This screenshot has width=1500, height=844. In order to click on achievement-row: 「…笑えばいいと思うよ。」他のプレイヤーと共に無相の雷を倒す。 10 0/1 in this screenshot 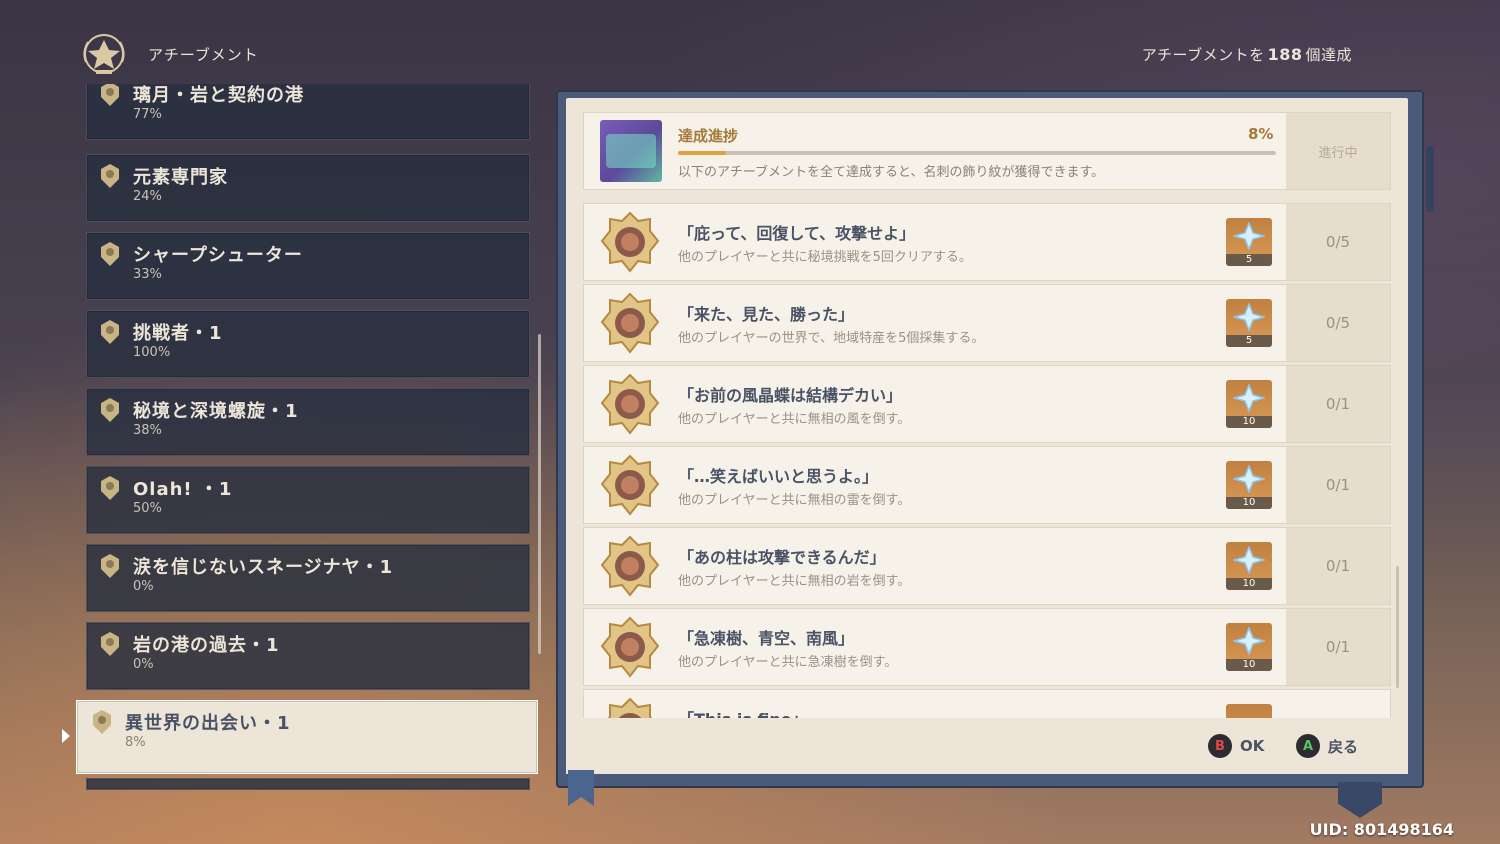, I will do `click(987, 485)`.